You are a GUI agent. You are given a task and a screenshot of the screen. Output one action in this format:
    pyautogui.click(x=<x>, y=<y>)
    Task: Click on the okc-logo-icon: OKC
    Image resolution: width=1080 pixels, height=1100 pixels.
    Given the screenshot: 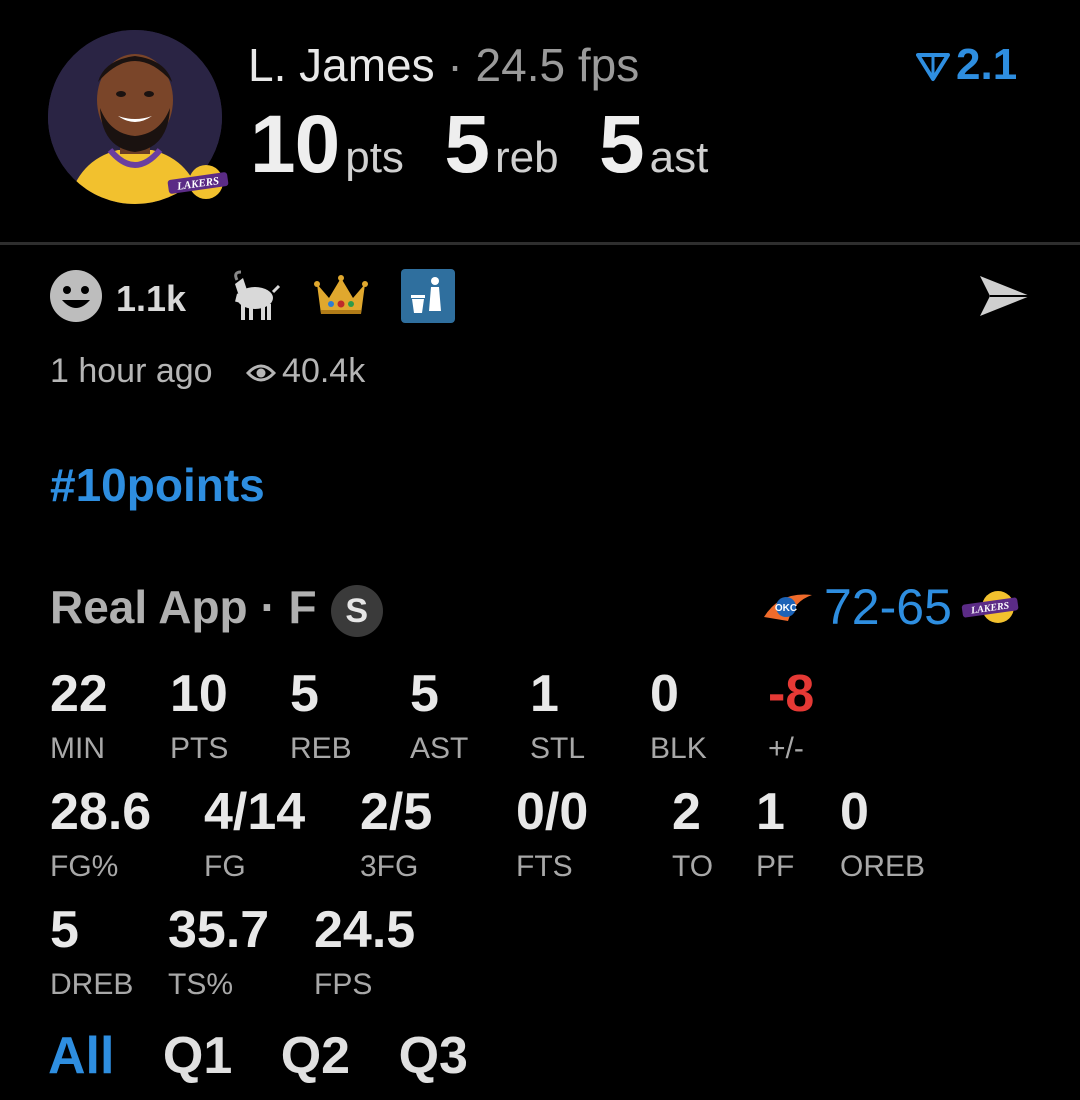 What is the action you would take?
    pyautogui.click(x=788, y=607)
    